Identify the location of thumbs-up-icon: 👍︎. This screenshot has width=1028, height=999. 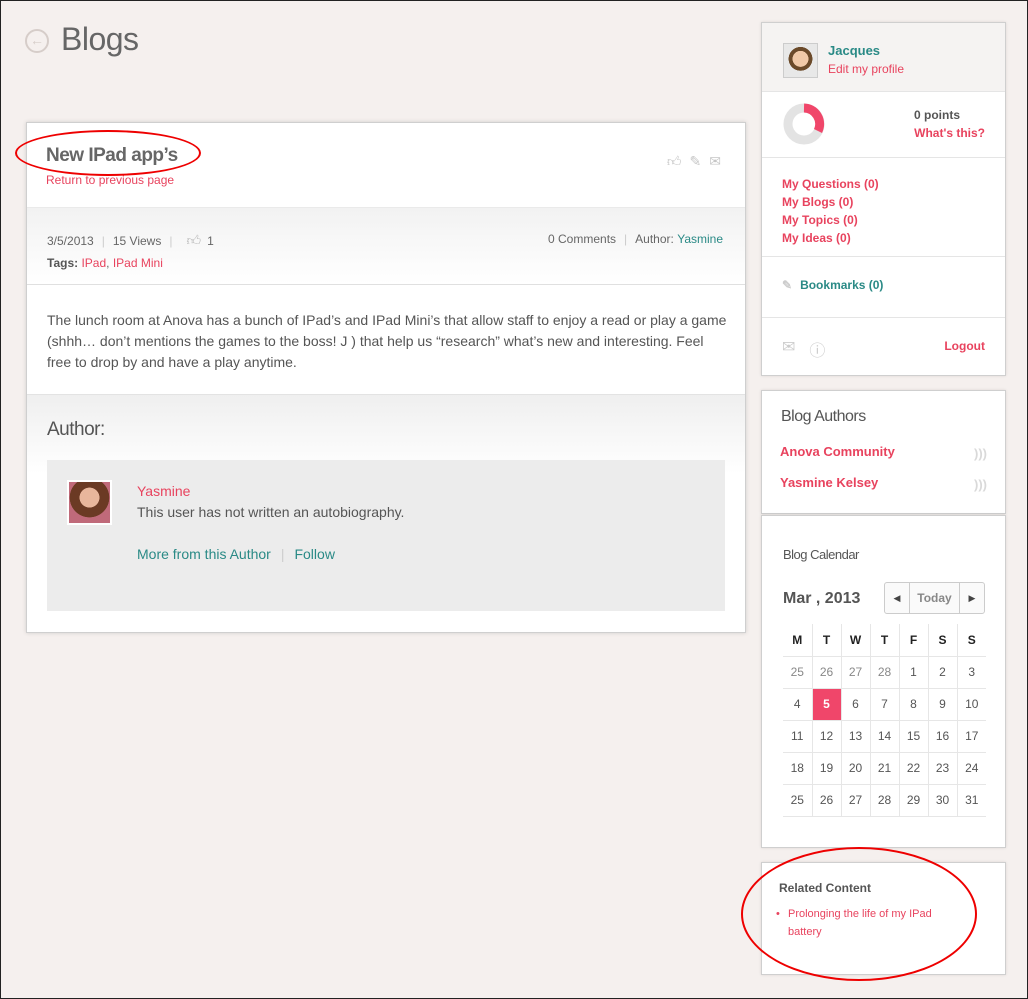
(674, 161).